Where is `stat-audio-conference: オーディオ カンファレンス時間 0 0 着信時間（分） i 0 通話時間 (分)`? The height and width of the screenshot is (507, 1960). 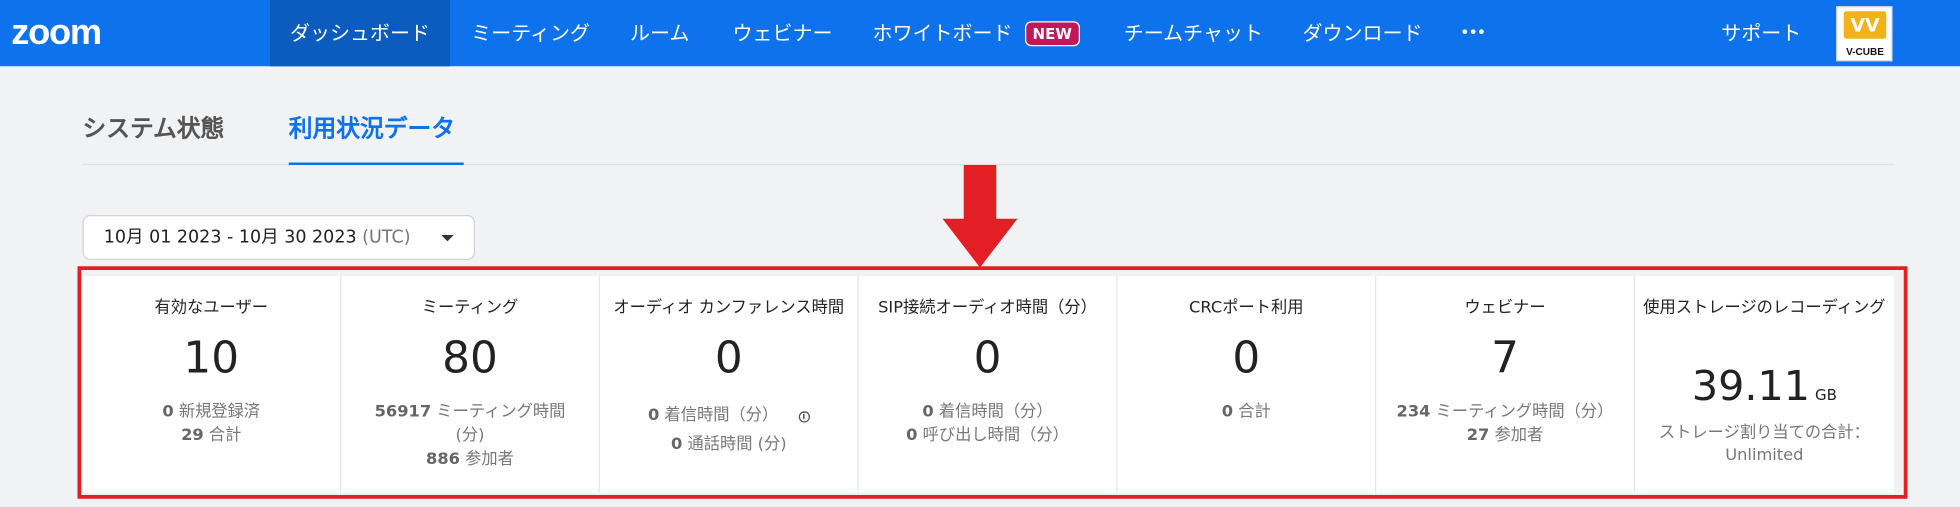
stat-audio-conference: オーディオ カンファレンス時間 0 0 着信時間（分） i 0 通話時間 (分) is located at coordinates (729, 384).